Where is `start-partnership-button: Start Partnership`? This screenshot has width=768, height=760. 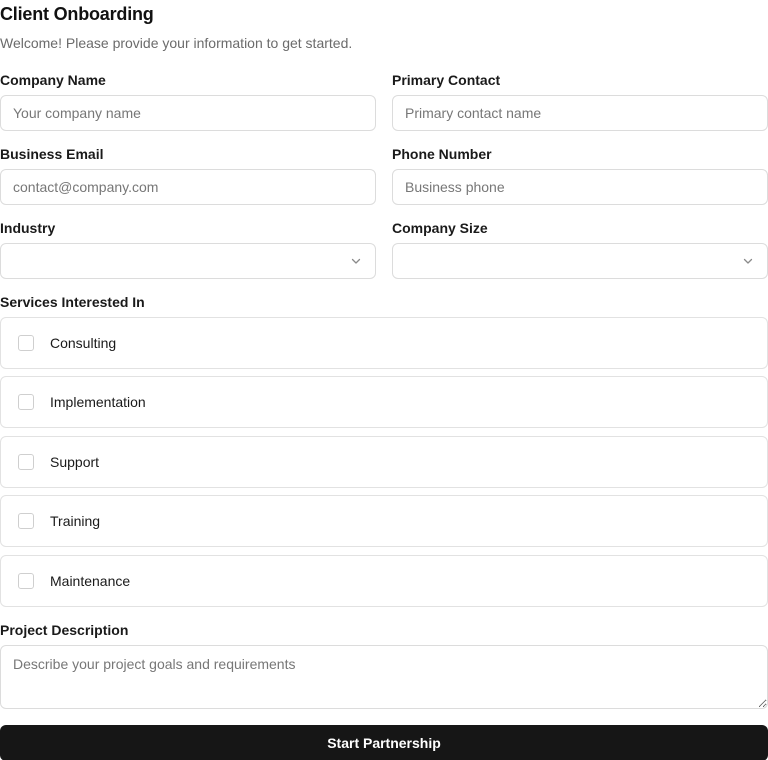 start-partnership-button: Start Partnership is located at coordinates (384, 742).